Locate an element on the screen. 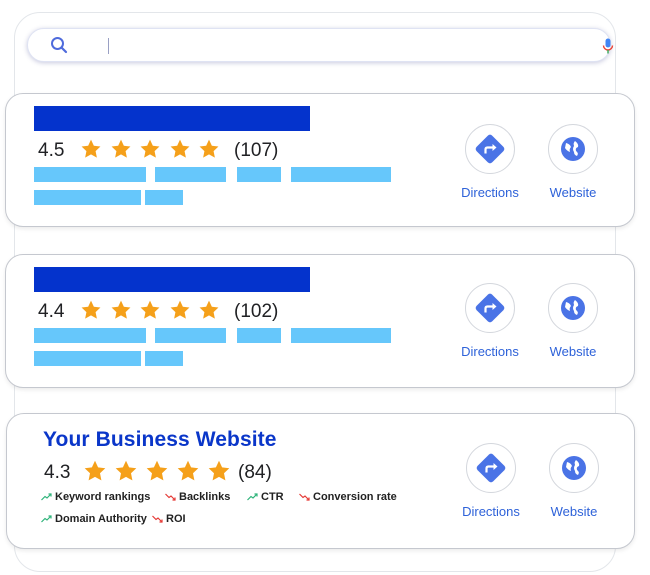 The image size is (650, 575). metric-label: Keyword rankings is located at coordinates (103, 497).